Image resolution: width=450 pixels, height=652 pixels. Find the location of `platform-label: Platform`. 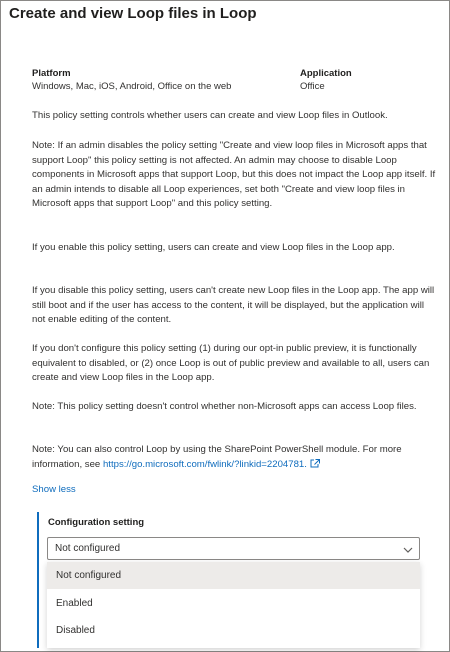

platform-label: Platform is located at coordinates (51, 73).